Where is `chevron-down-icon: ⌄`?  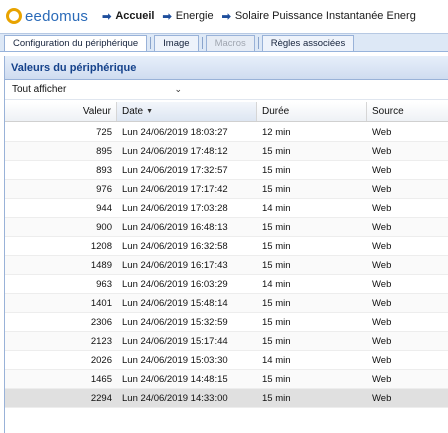
chevron-down-icon: ⌄ is located at coordinates (178, 89).